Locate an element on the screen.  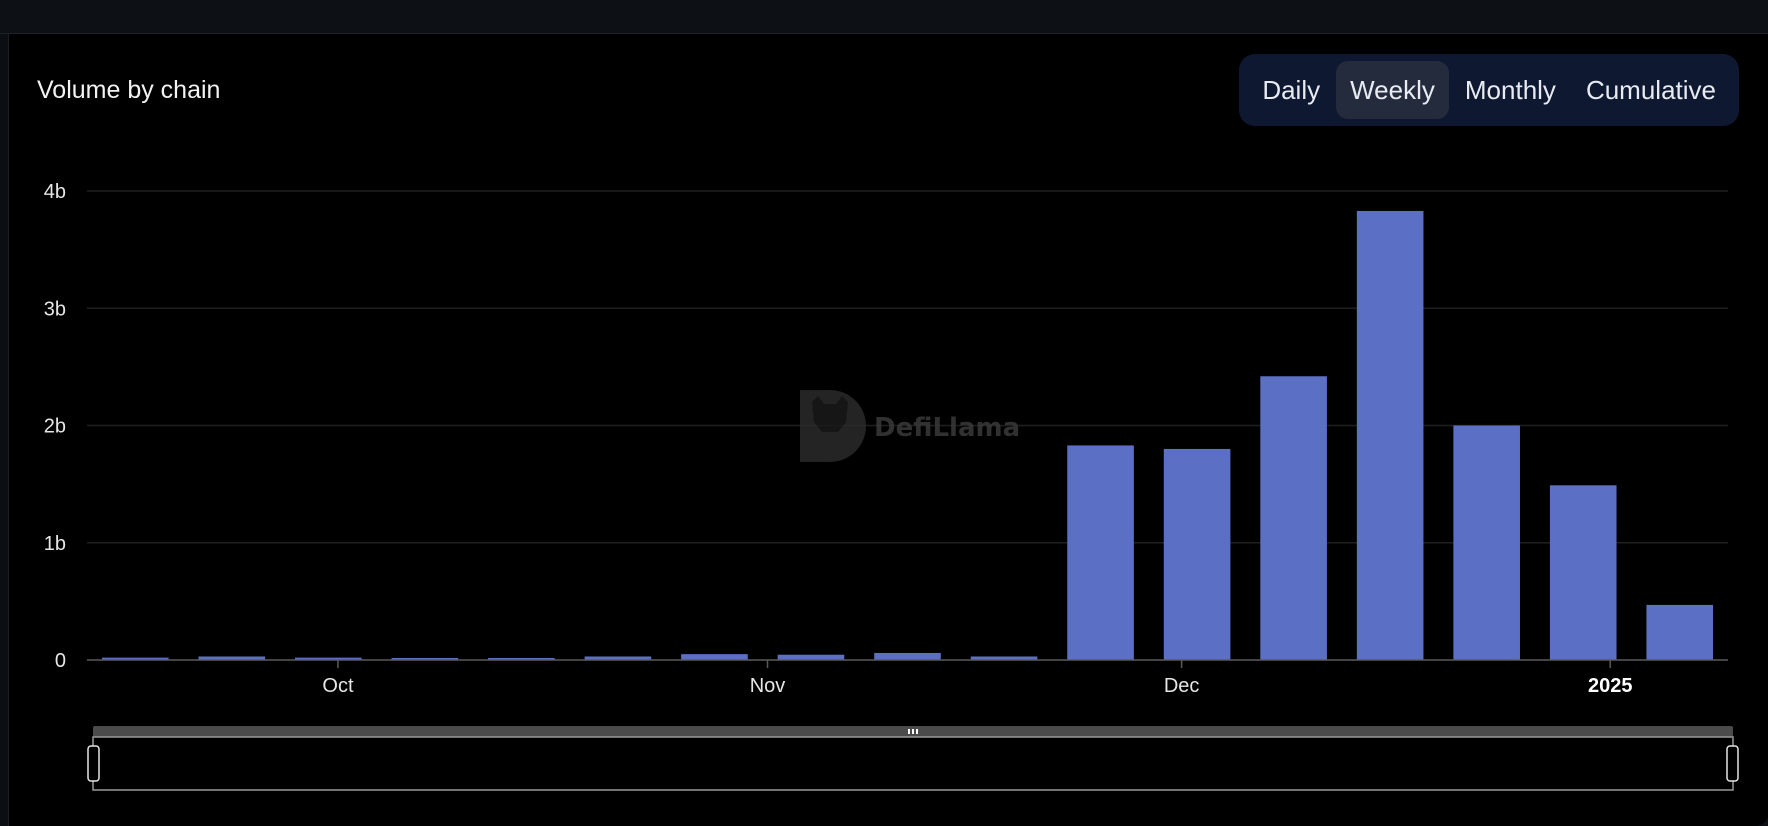
watermark: DefiLlama is located at coordinates (910, 426).